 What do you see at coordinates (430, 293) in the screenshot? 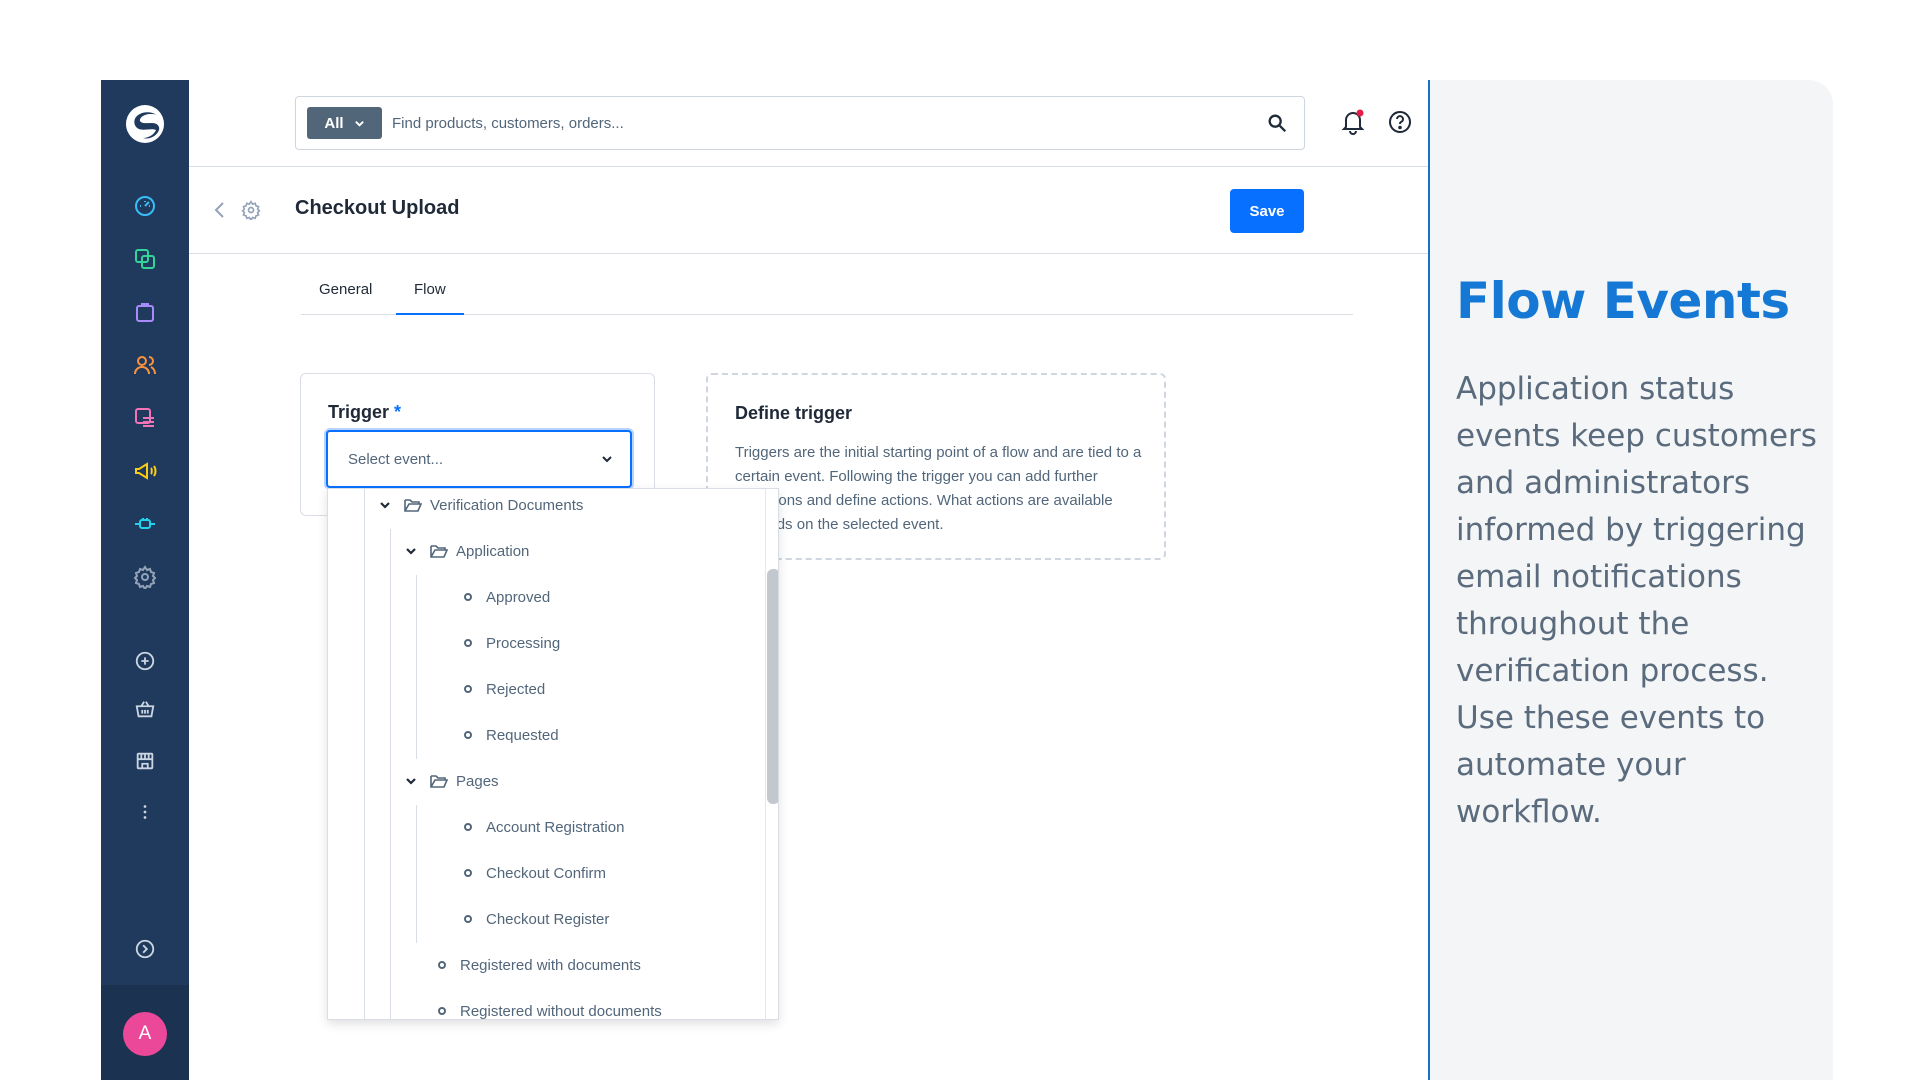
I see `tab-flow: Flow` at bounding box center [430, 293].